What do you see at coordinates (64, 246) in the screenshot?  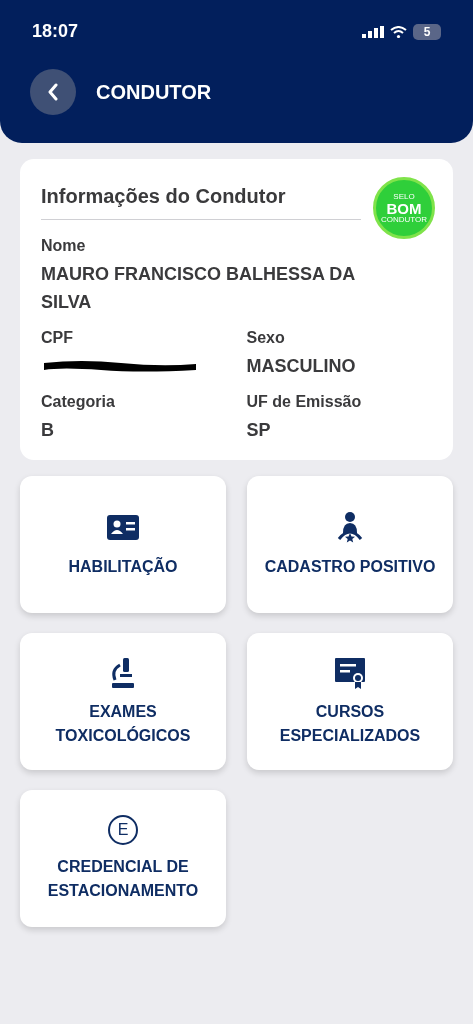 I see `field-label: Nome` at bounding box center [64, 246].